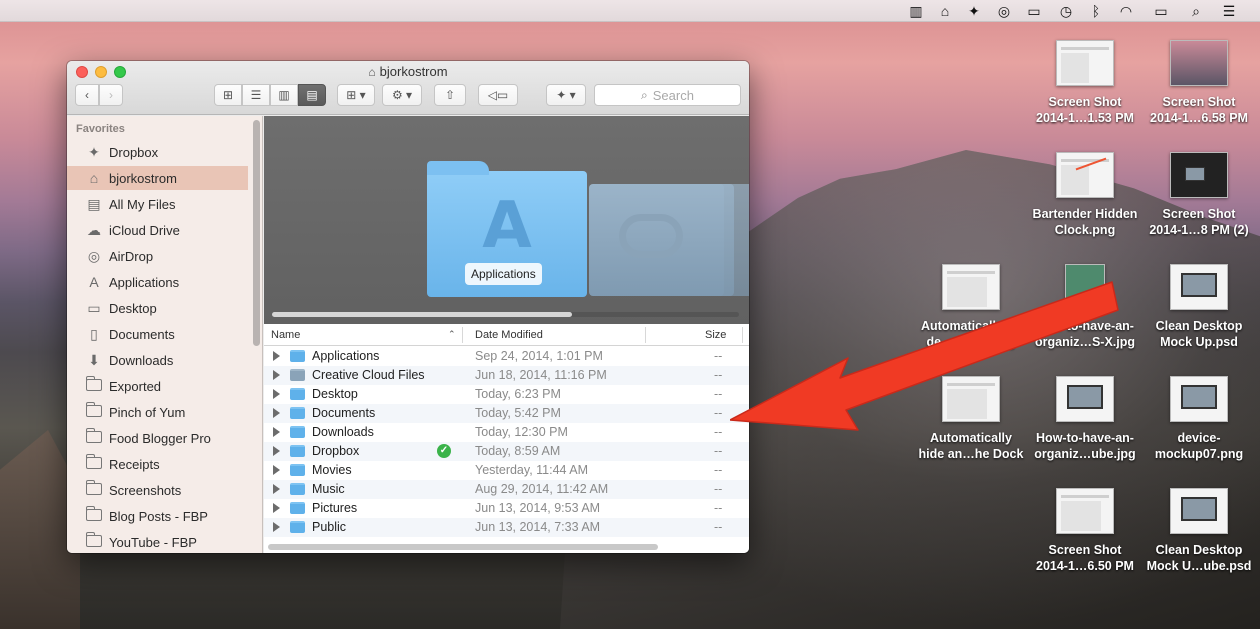 The height and width of the screenshot is (629, 1260). I want to click on cover-flow-selected-folder: A Applications, so click(507, 229).